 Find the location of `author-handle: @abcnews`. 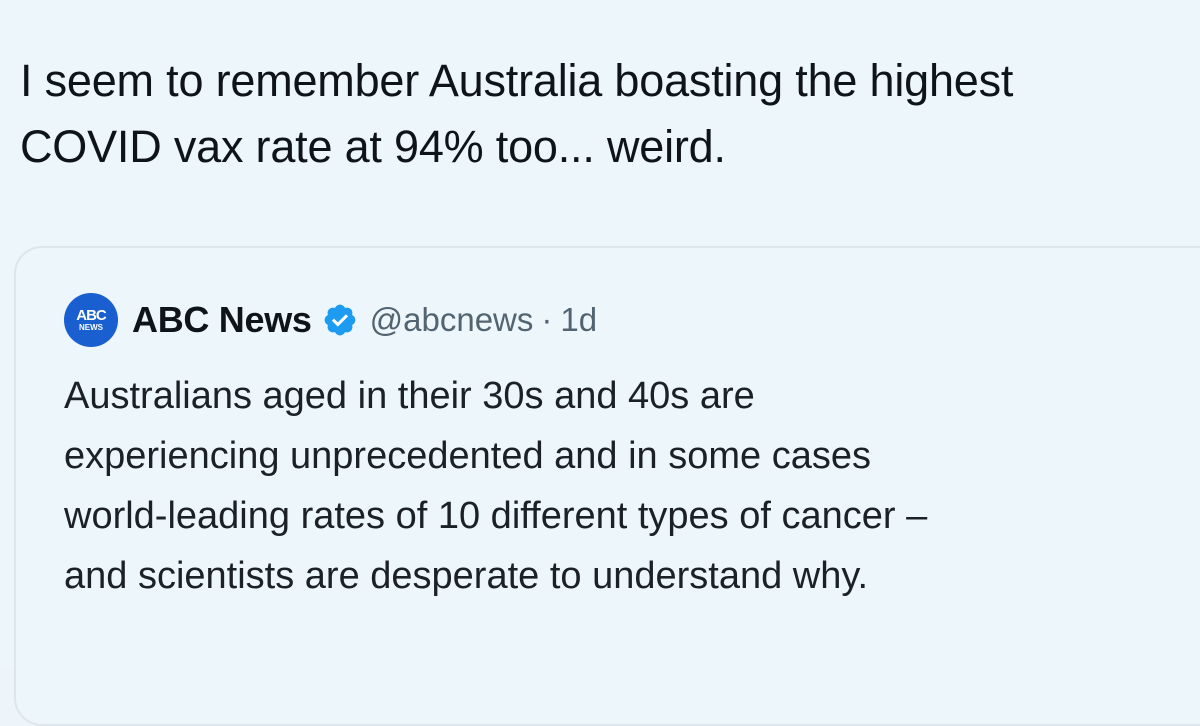

author-handle: @abcnews is located at coordinates (452, 320).